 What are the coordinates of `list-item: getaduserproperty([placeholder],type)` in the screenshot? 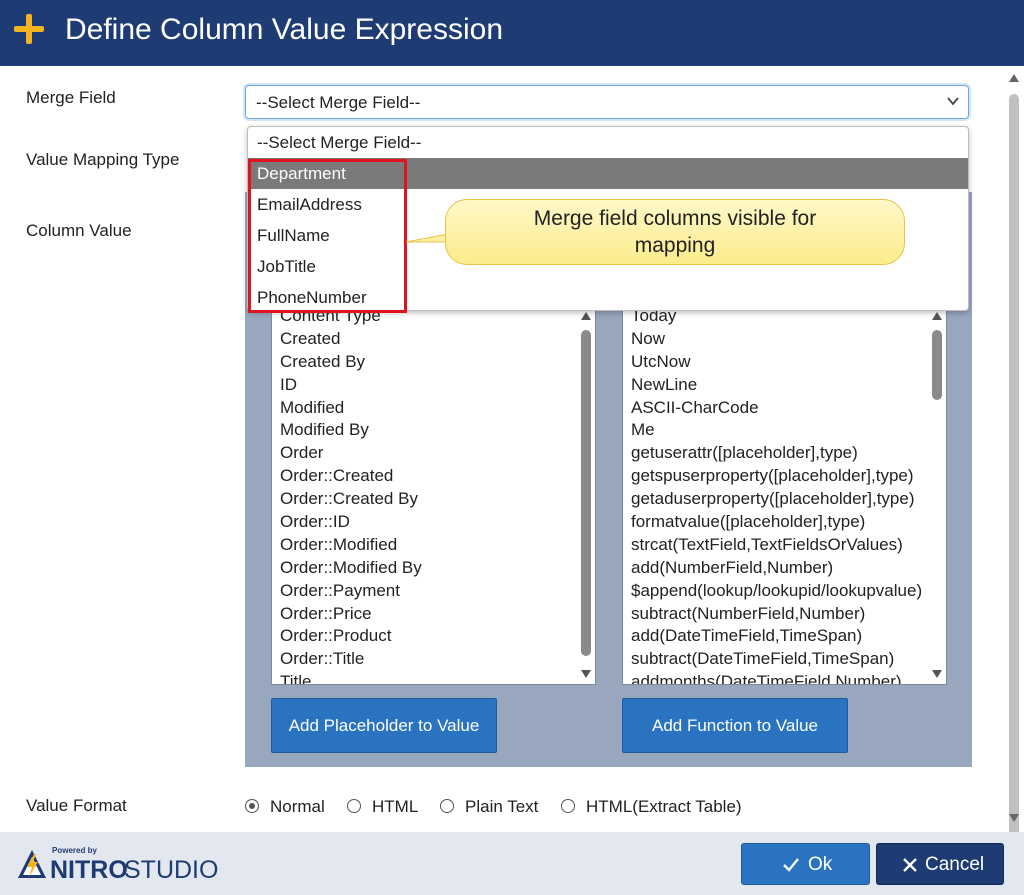 It's located at (776, 499).